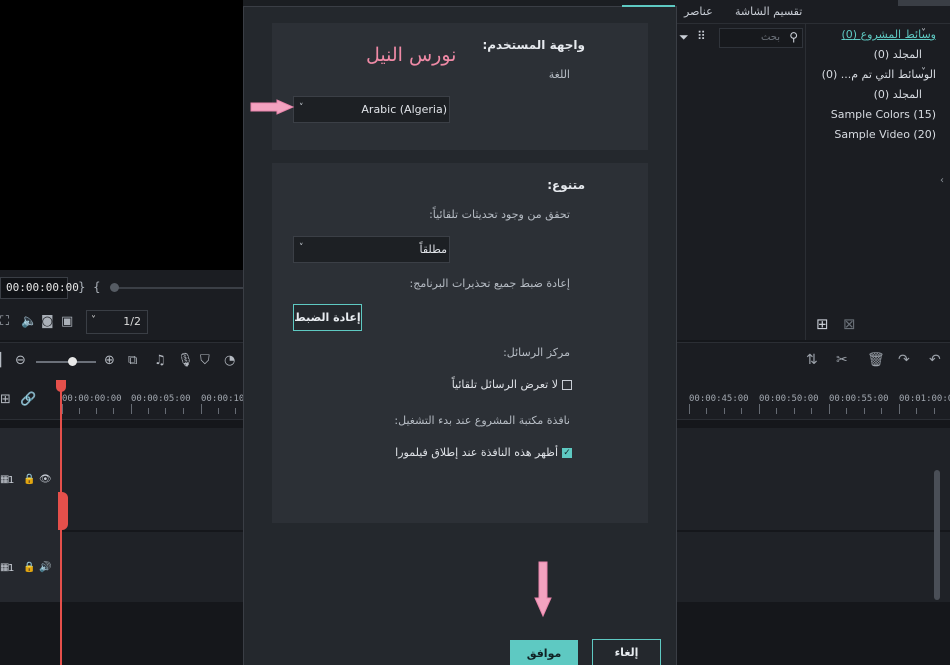  I want to click on timecode-display: 00:00:00:00, so click(39, 288).